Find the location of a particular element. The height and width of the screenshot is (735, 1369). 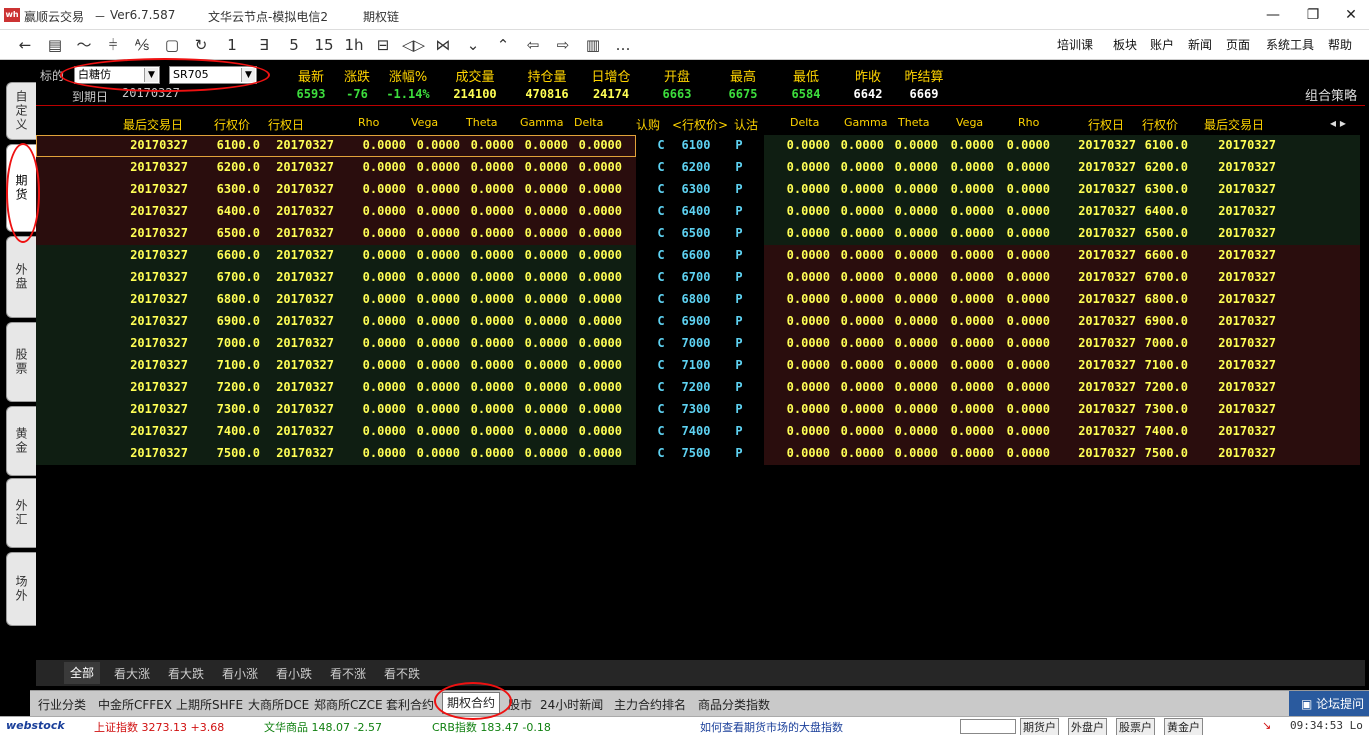

header-mid-1: <行权价> is located at coordinates (700, 124).